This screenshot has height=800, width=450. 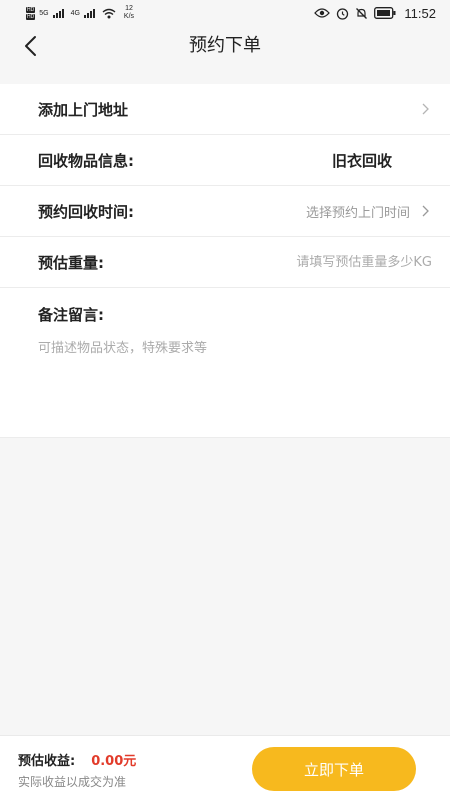 I want to click on weight-label: 预估重量:, so click(x=71, y=262).